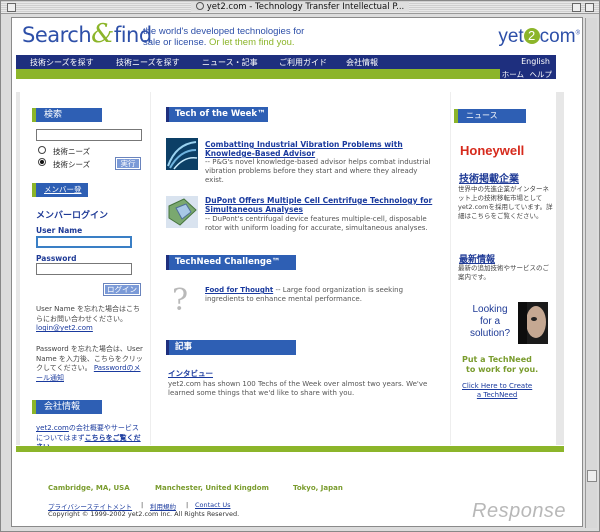 This screenshot has width=600, height=532. What do you see at coordinates (42, 162) in the screenshot?
I see `radio-seeds` at bounding box center [42, 162].